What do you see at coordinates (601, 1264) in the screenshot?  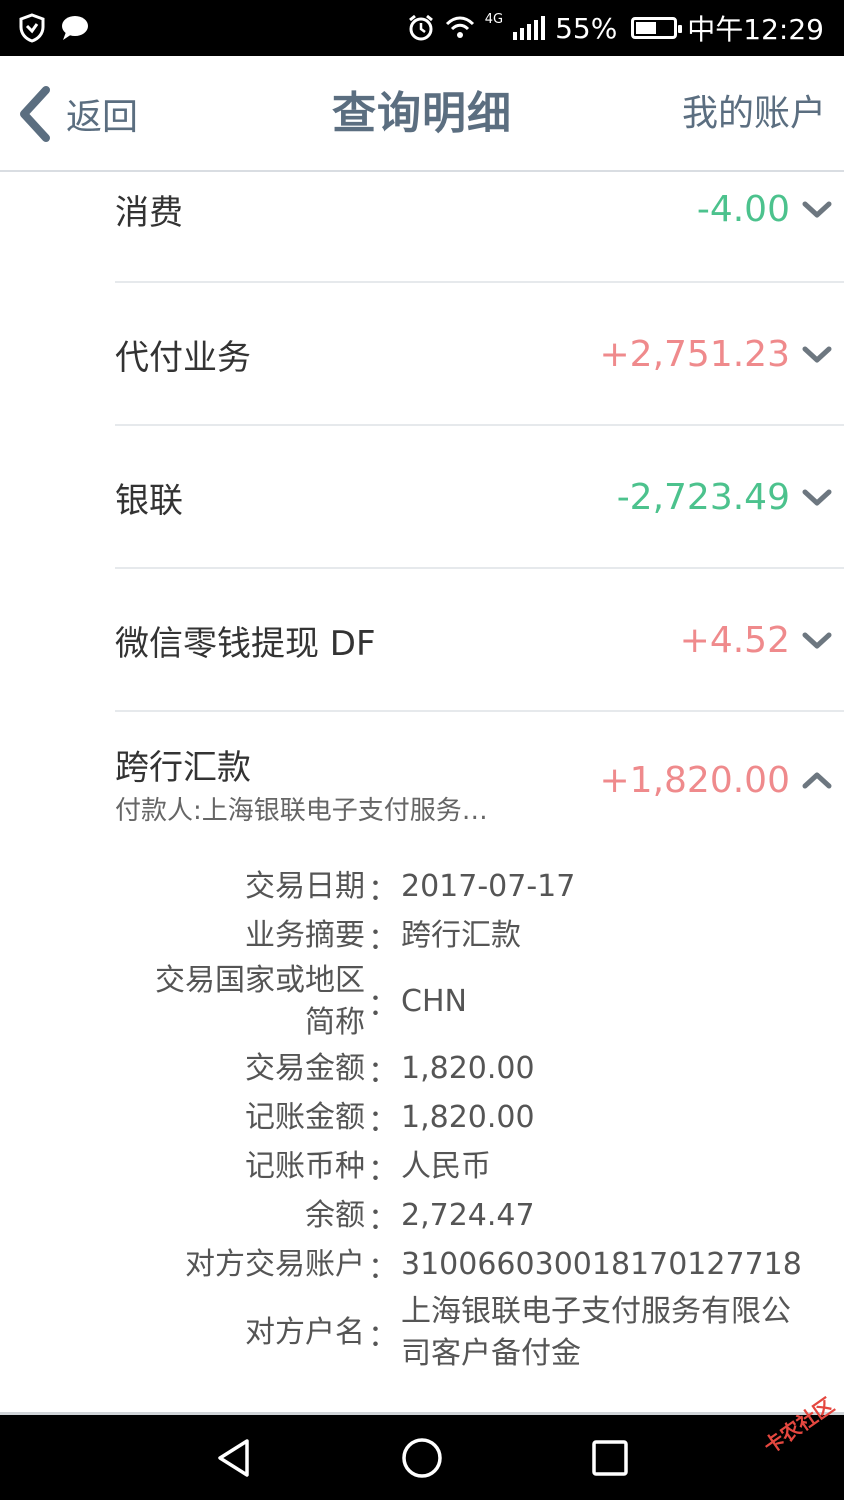 I see `detail-value: 310066030018170127718` at bounding box center [601, 1264].